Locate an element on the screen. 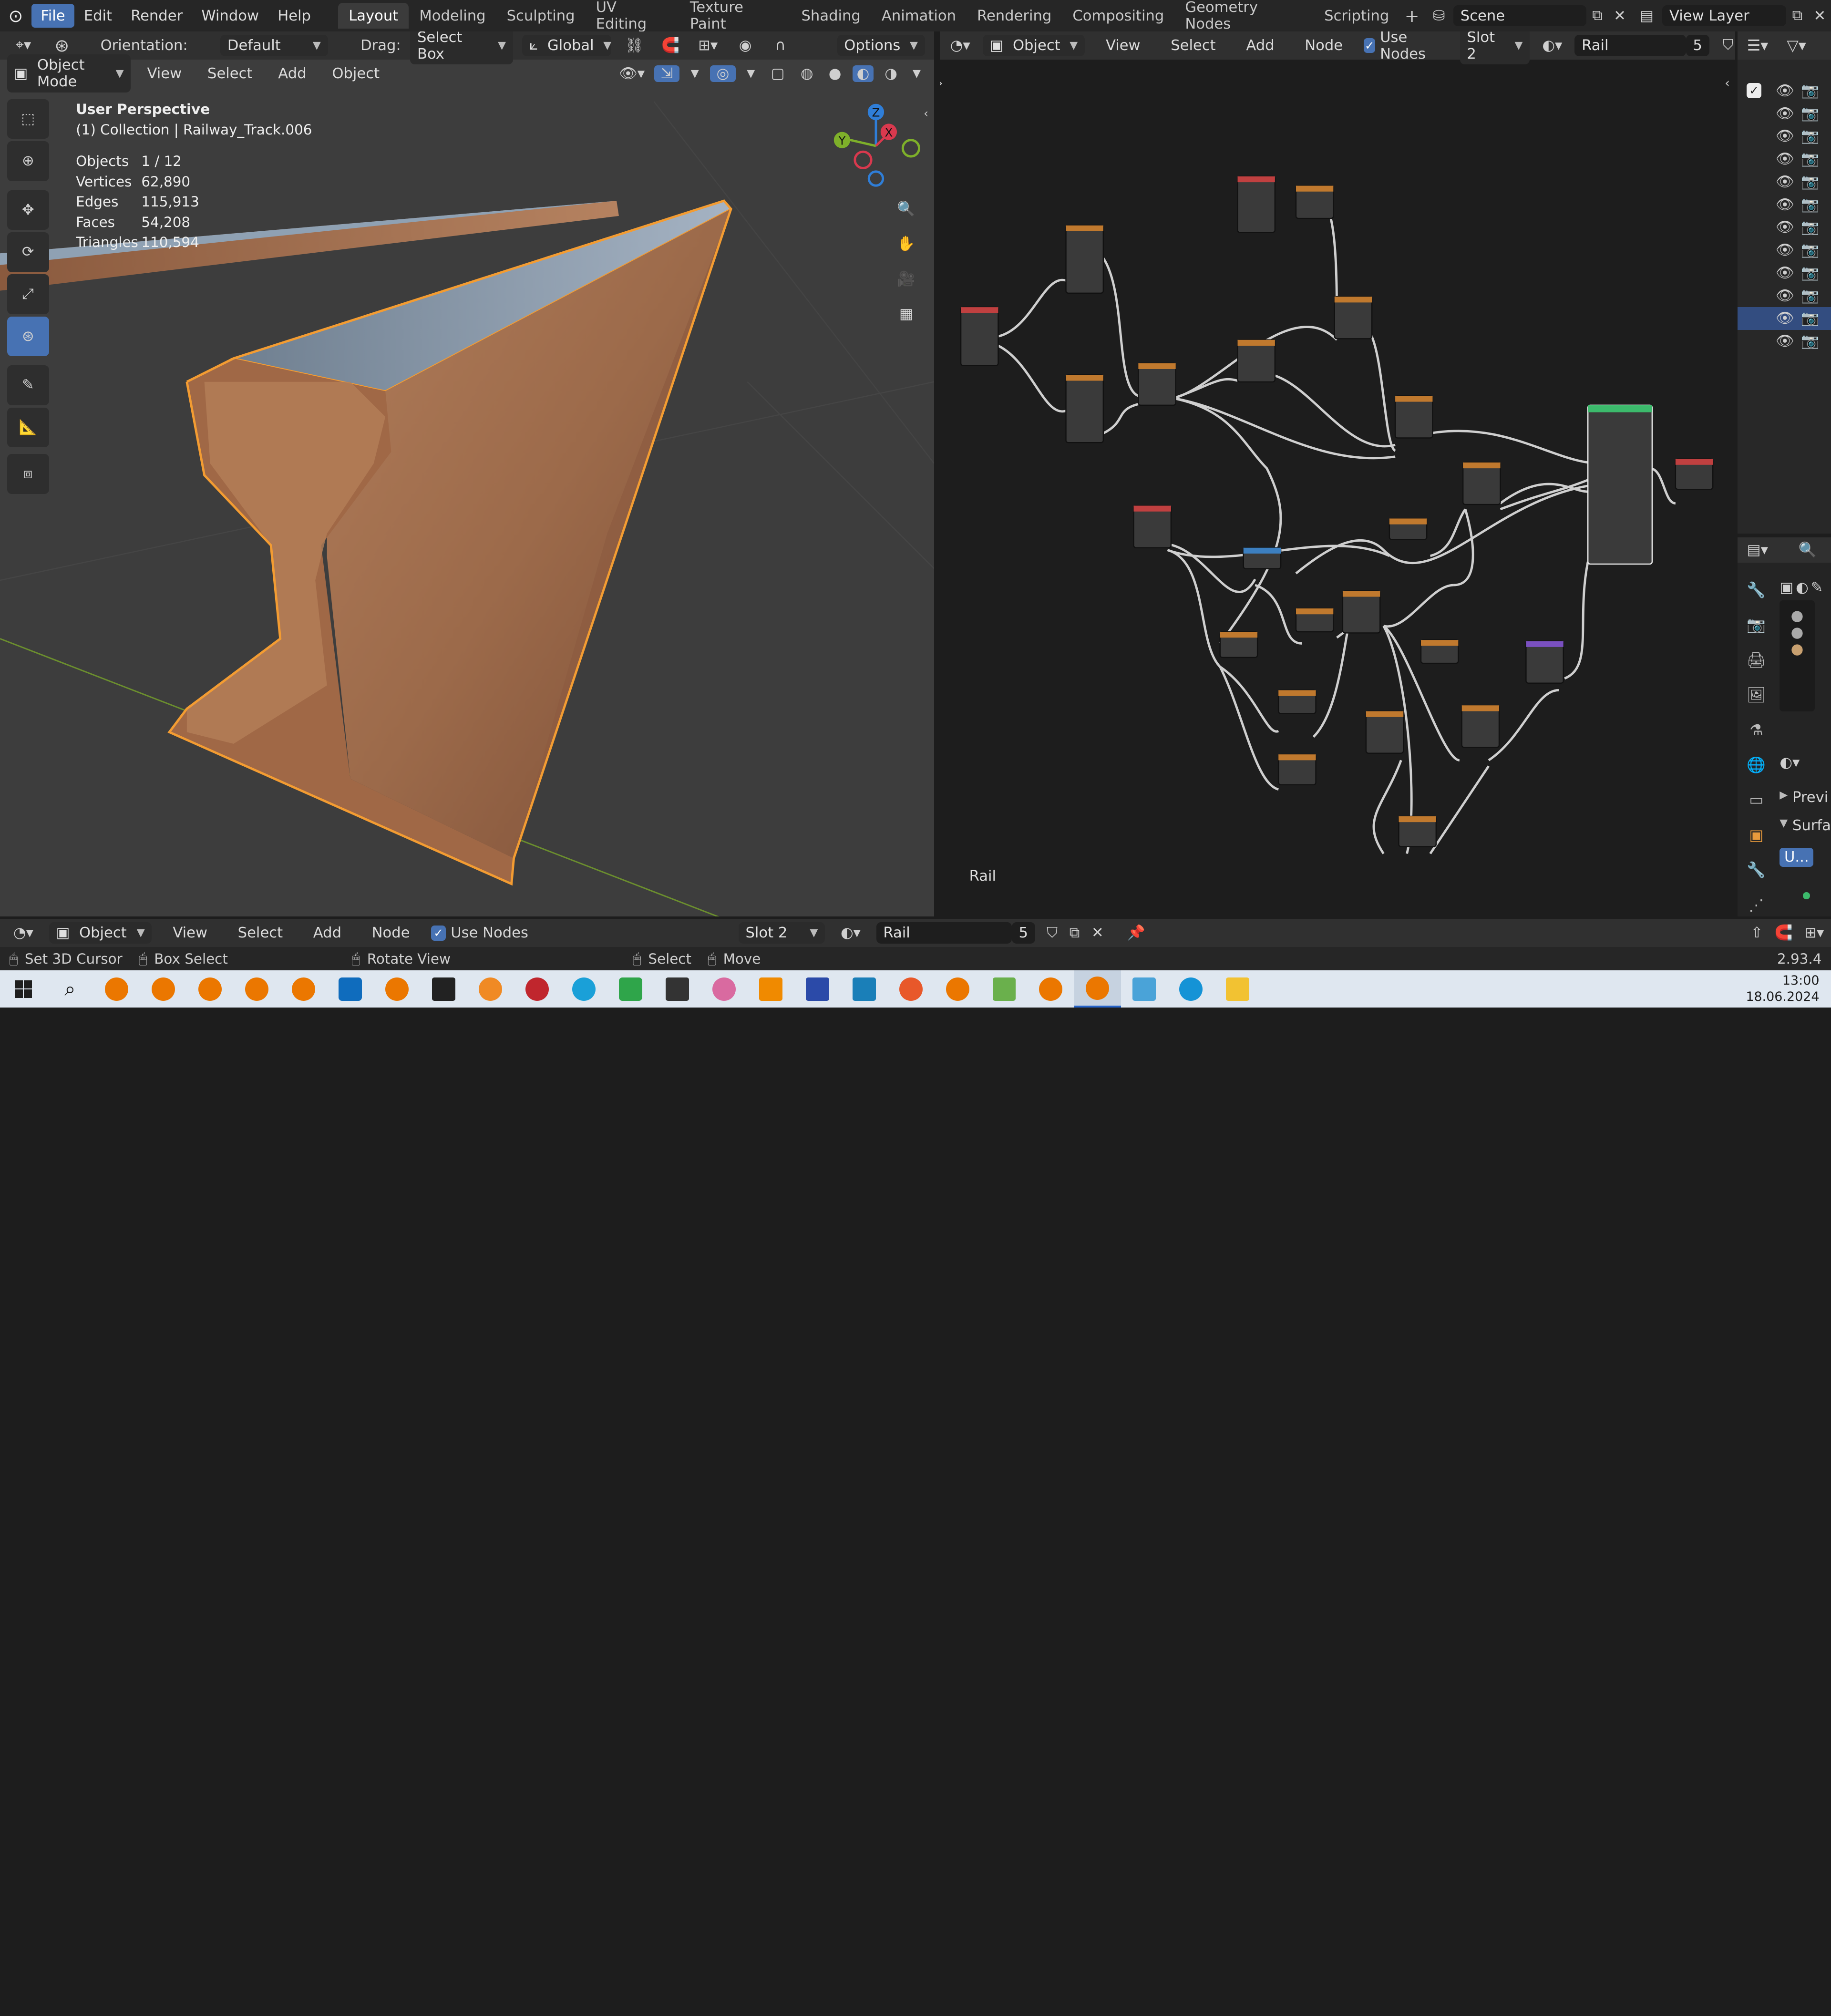  camera-icon: 🎥 is located at coordinates (906, 279).